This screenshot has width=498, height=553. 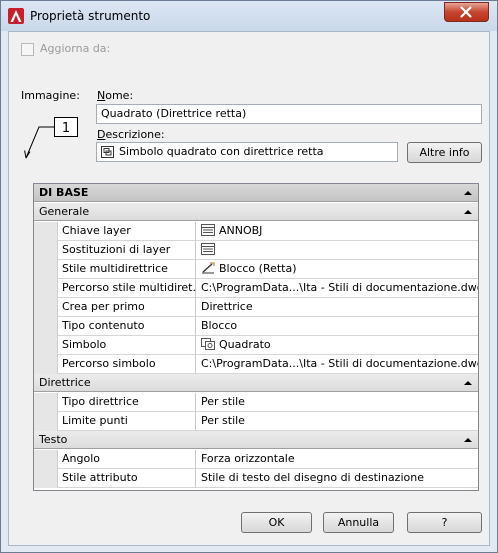 I want to click on category-basic-title: DI BASE, so click(x=64, y=192).